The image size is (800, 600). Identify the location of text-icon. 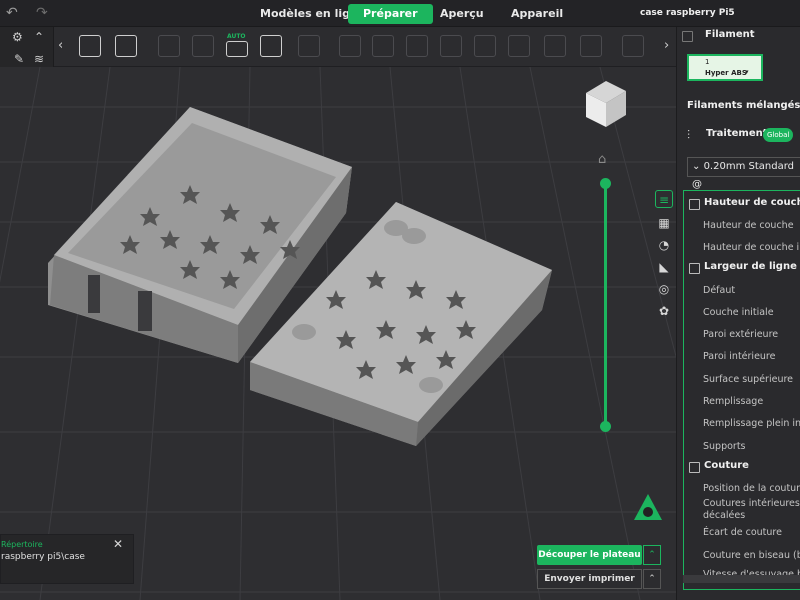
(417, 46).